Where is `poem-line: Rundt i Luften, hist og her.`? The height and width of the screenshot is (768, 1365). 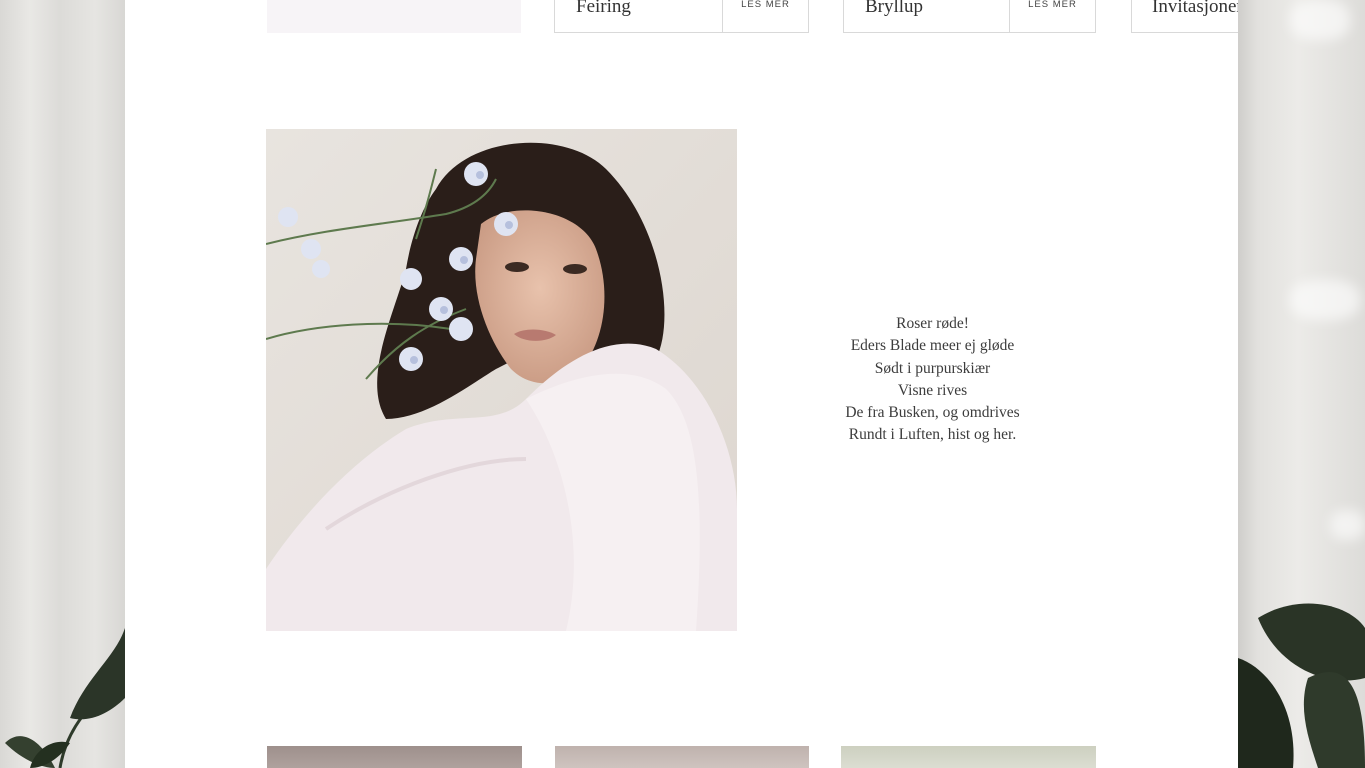 poem-line: Rundt i Luften, hist og her. is located at coordinates (932, 435).